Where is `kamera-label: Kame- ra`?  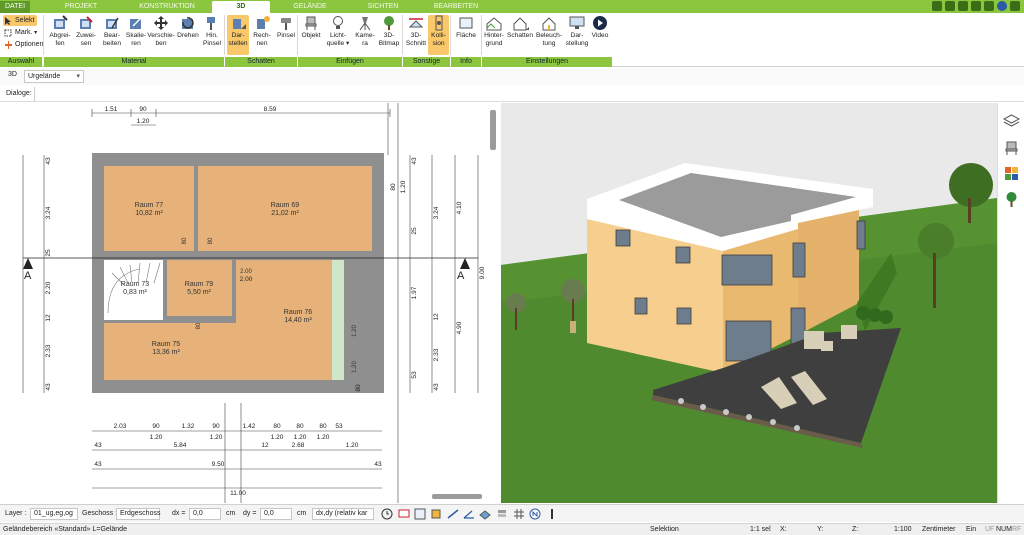 kamera-label: Kame- ra is located at coordinates (365, 39).